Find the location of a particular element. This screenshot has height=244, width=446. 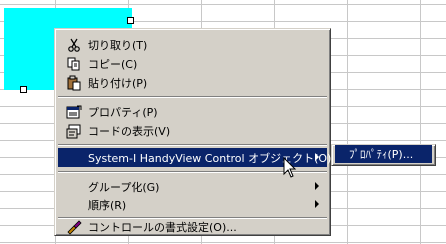

menu-item-group: グループ化(G) is located at coordinates (192, 186).